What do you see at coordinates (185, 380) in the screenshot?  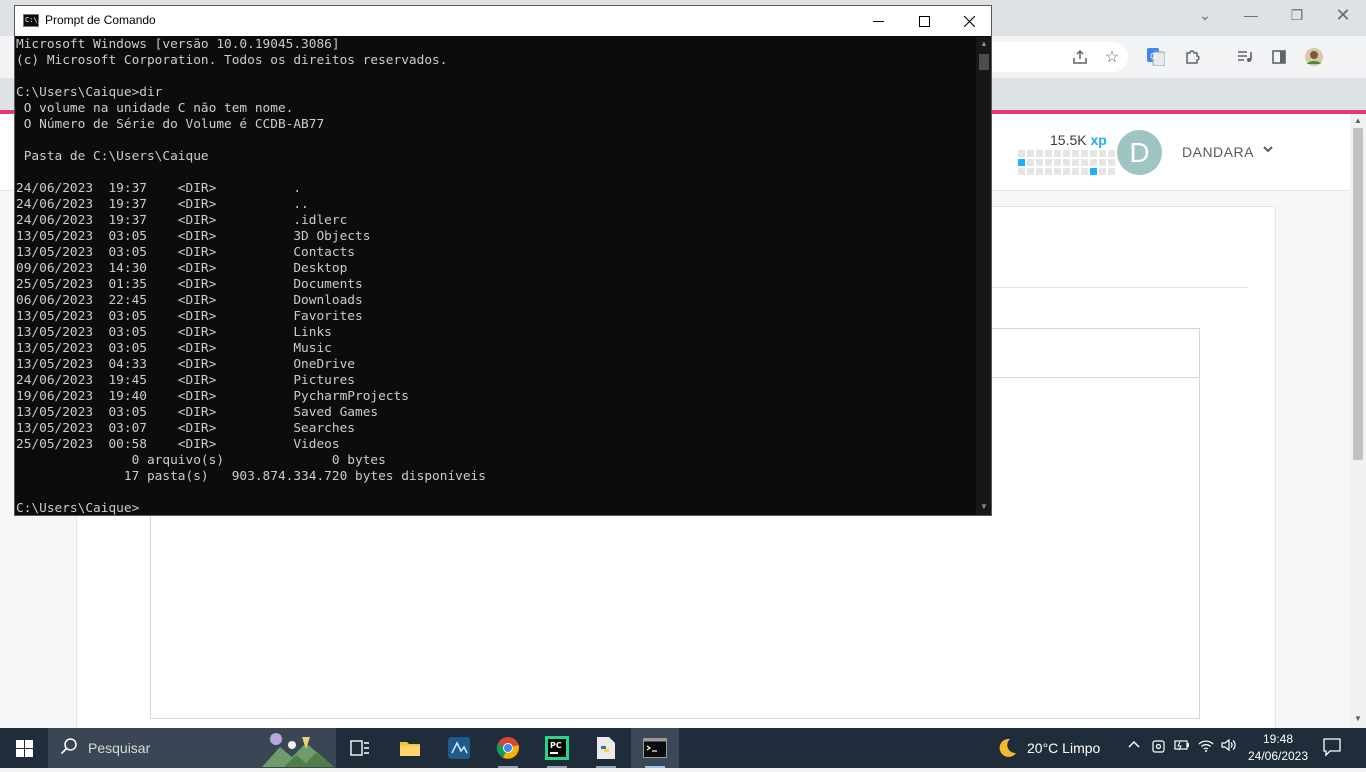 I see `cmd-output-line: 24/06/2023 19:45 <DIR> Pictures` at bounding box center [185, 380].